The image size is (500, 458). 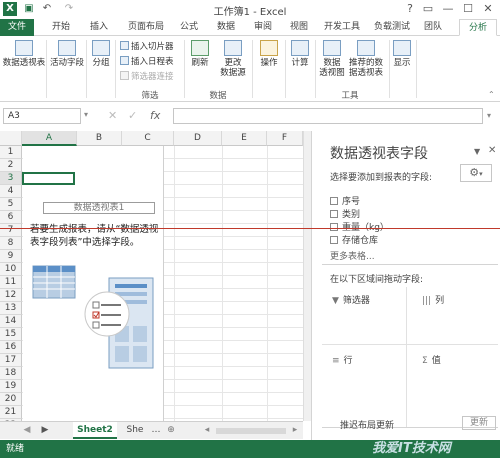 What do you see at coordinates (189, 27) in the screenshot?
I see `tab-formulas: 公式` at bounding box center [189, 27].